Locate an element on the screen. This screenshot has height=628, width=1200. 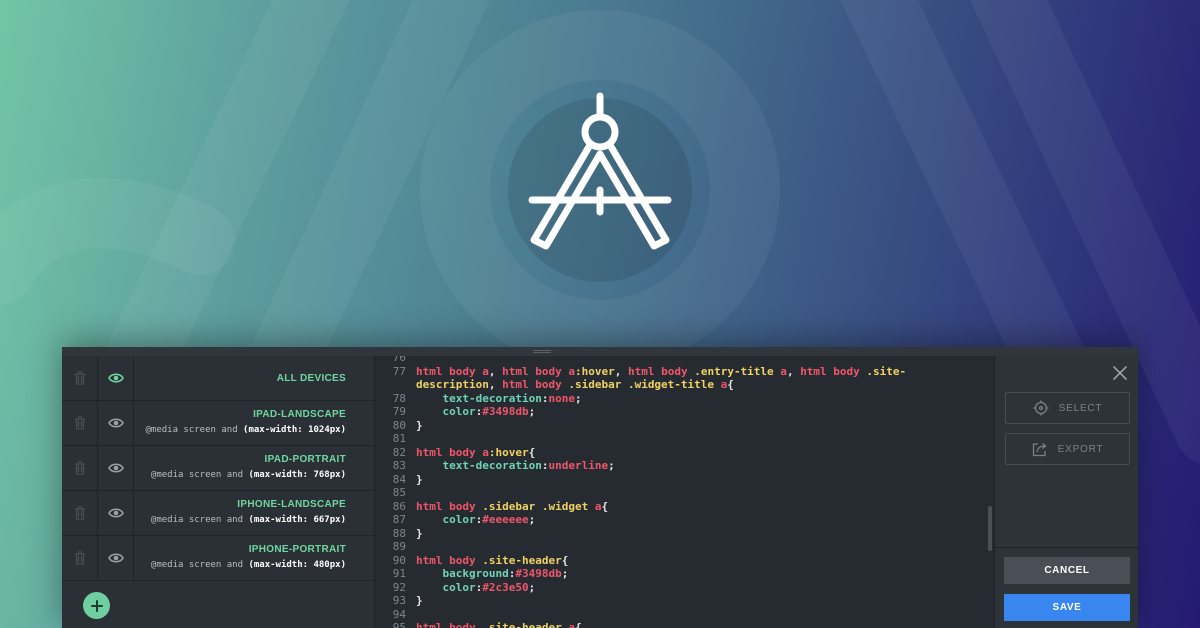
media-query-condition: (max-width: 1024px) is located at coordinates (294, 430).